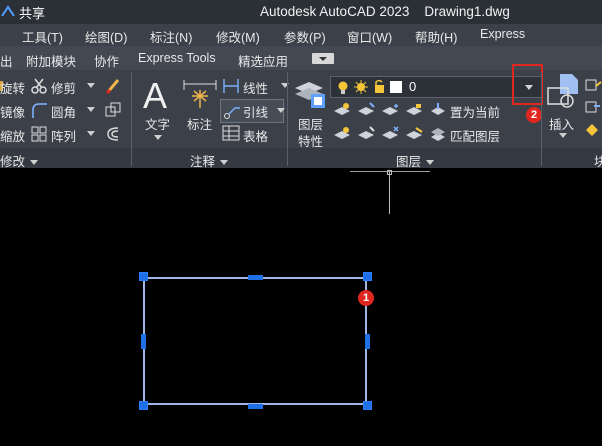  What do you see at coordinates (593, 110) in the screenshot?
I see `block-tools-icons` at bounding box center [593, 110].